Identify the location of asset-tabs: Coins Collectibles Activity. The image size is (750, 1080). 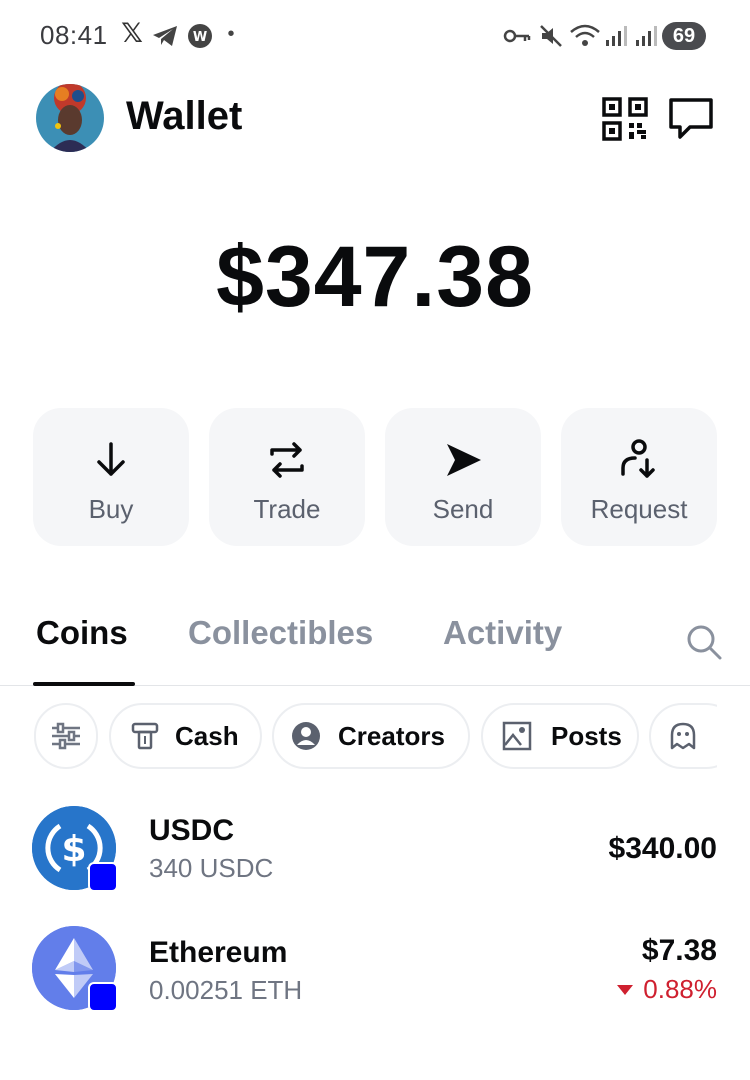
(375, 643).